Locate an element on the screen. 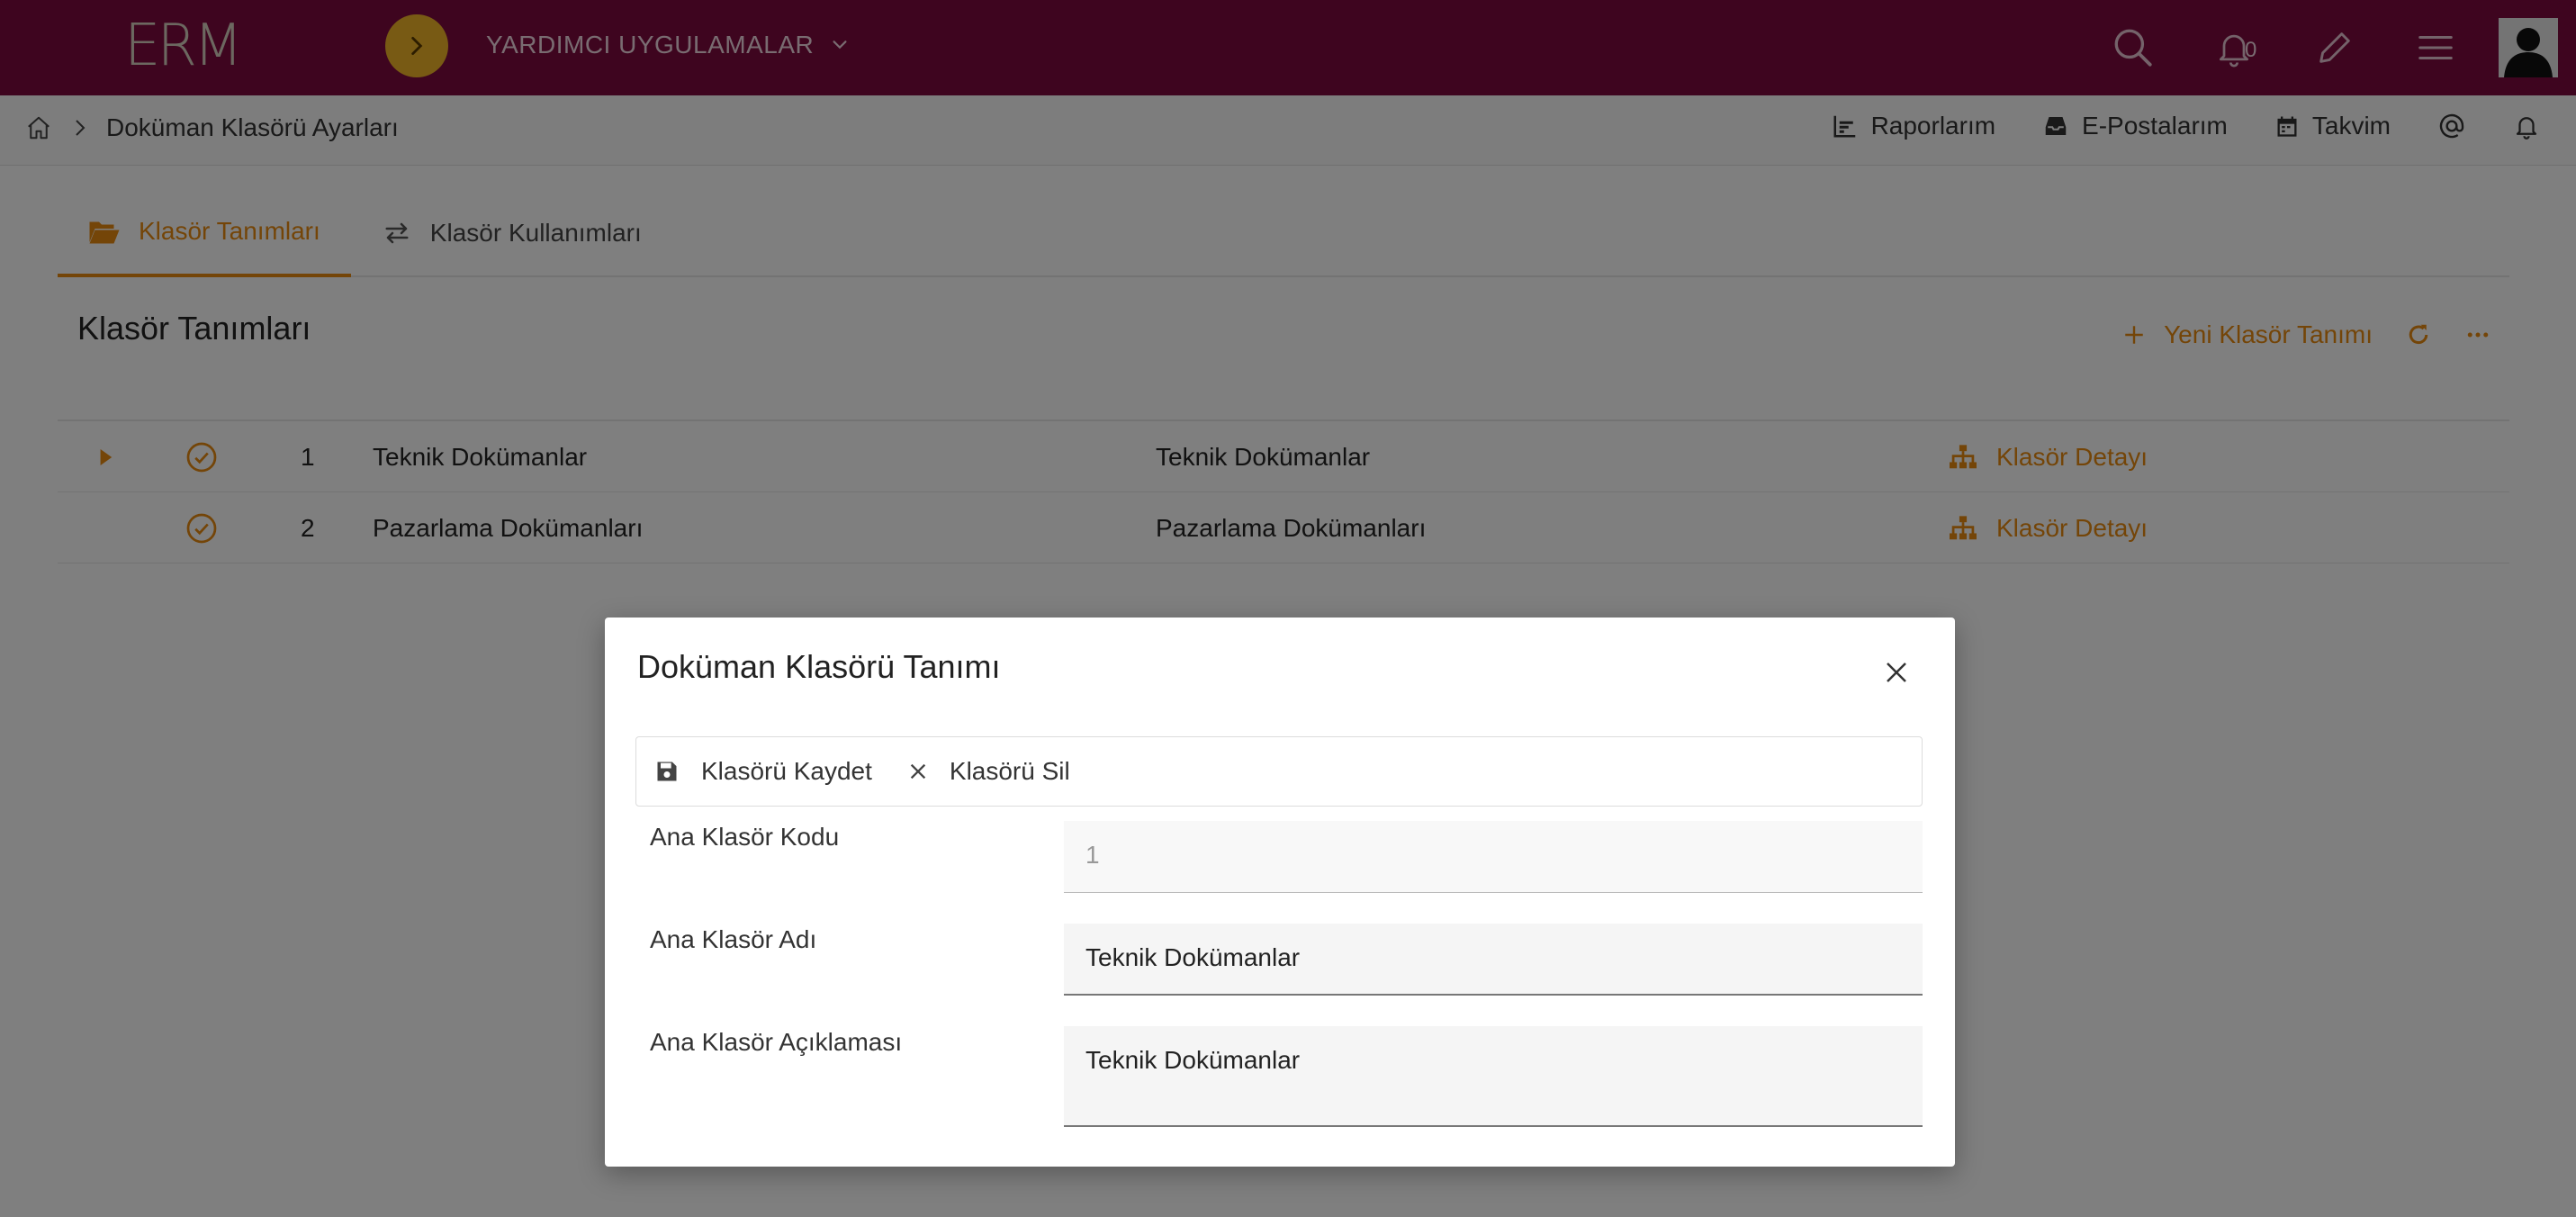  dialog-title: Doküman Klasörü Tanımı is located at coordinates (819, 667).